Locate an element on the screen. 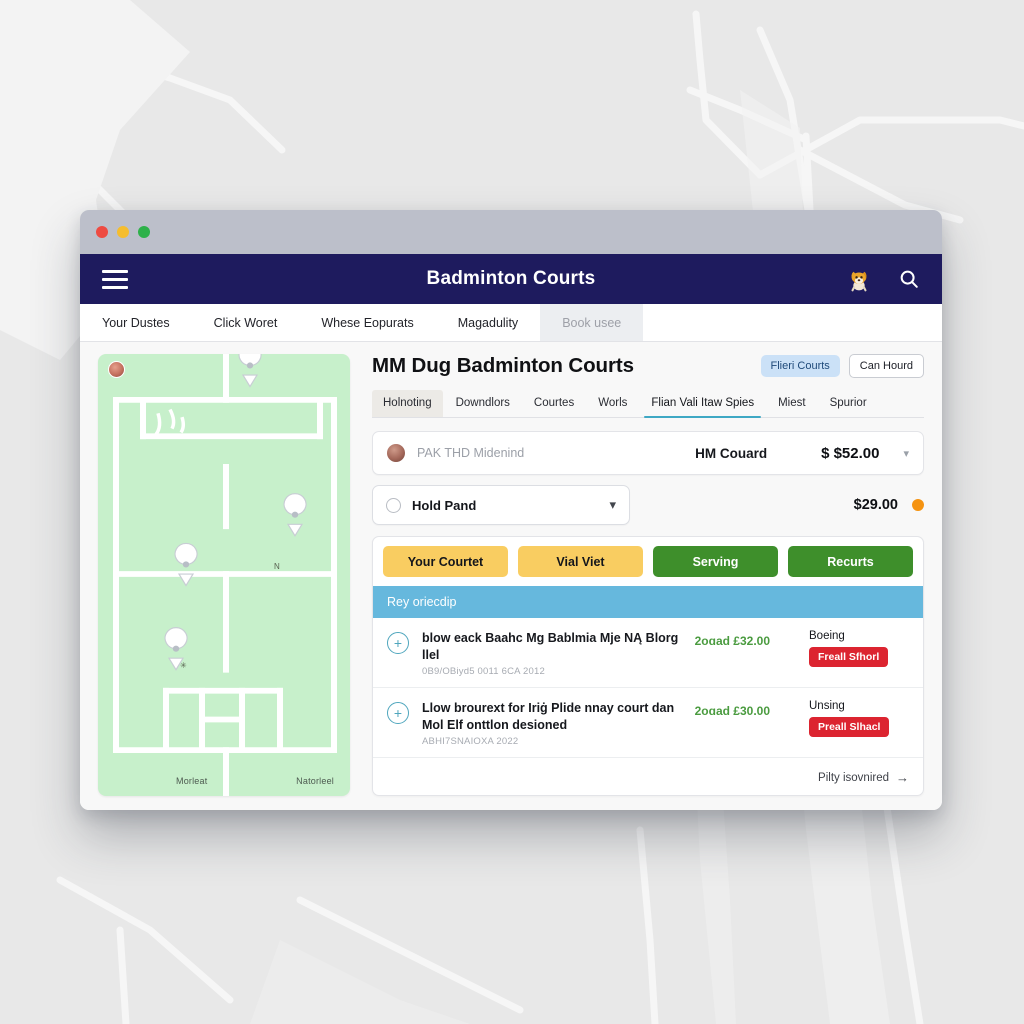  minimize-window-button is located at coordinates (123, 232).